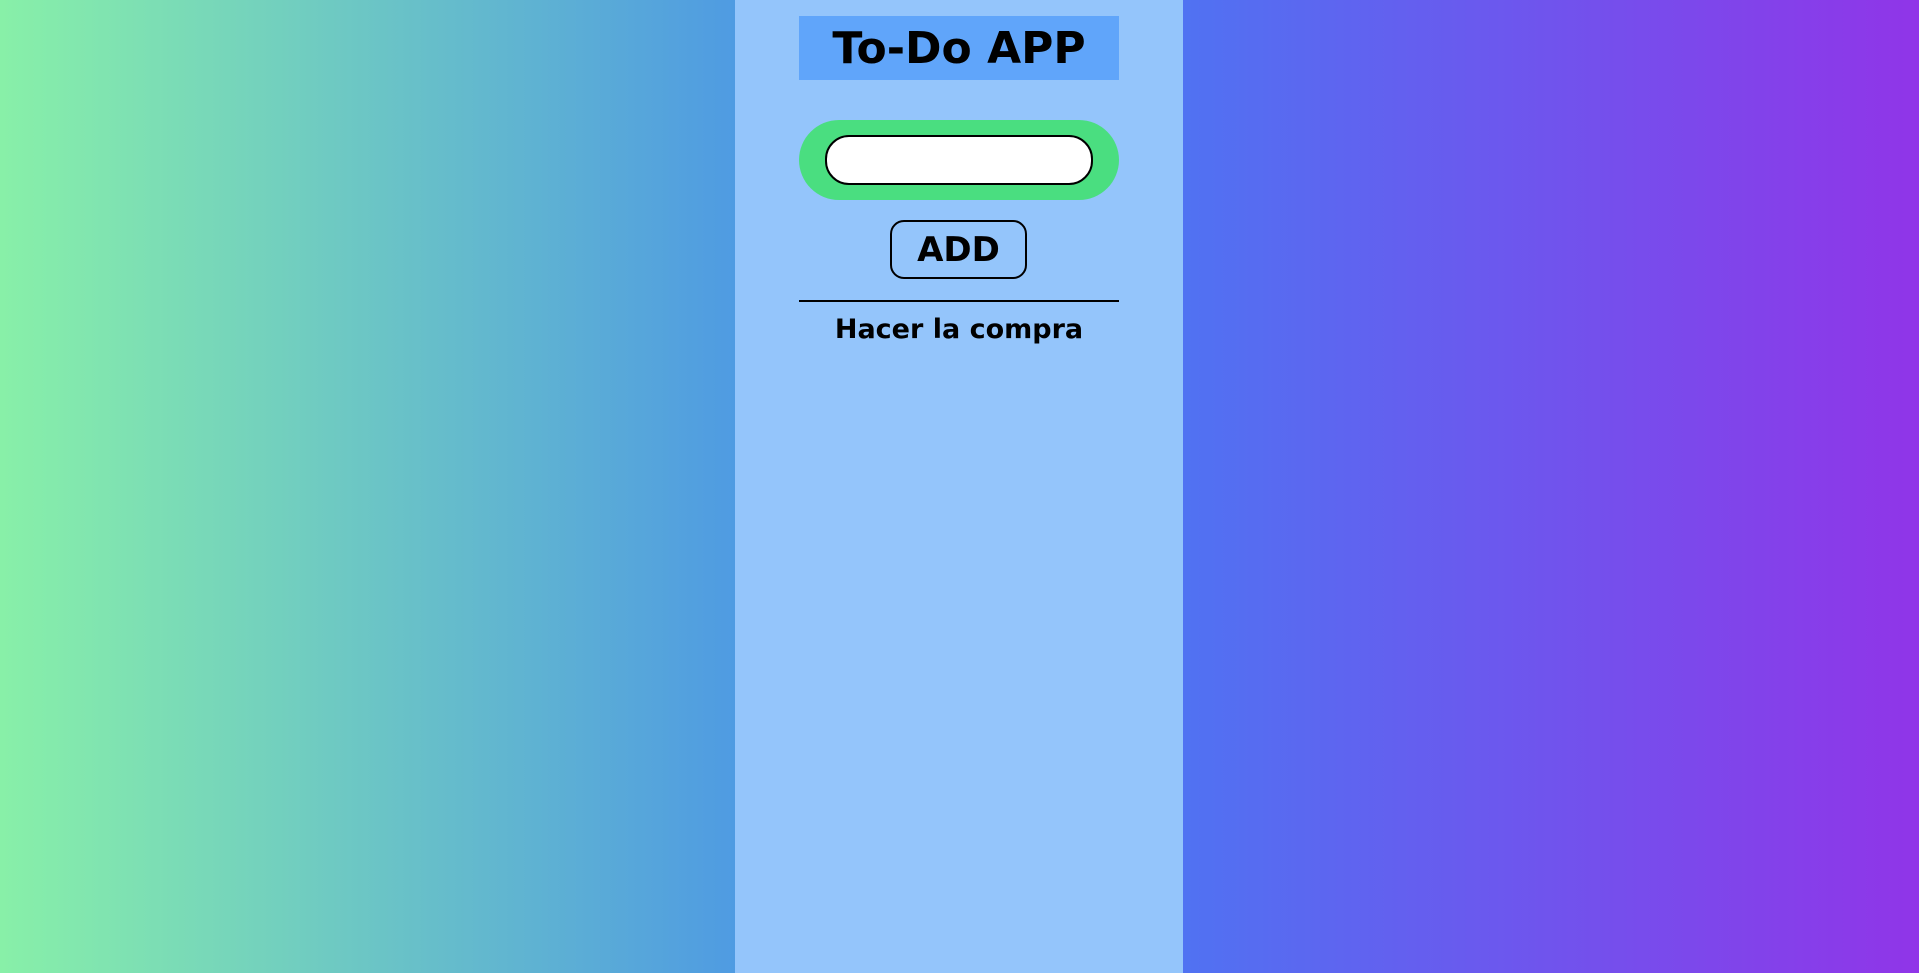  I want to click on task-list: Hacer la compra, so click(959, 330).